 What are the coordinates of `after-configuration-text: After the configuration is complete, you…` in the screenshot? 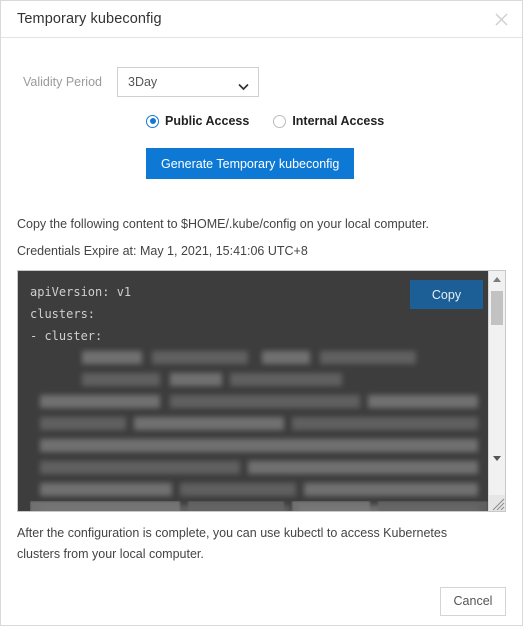 It's located at (232, 543).